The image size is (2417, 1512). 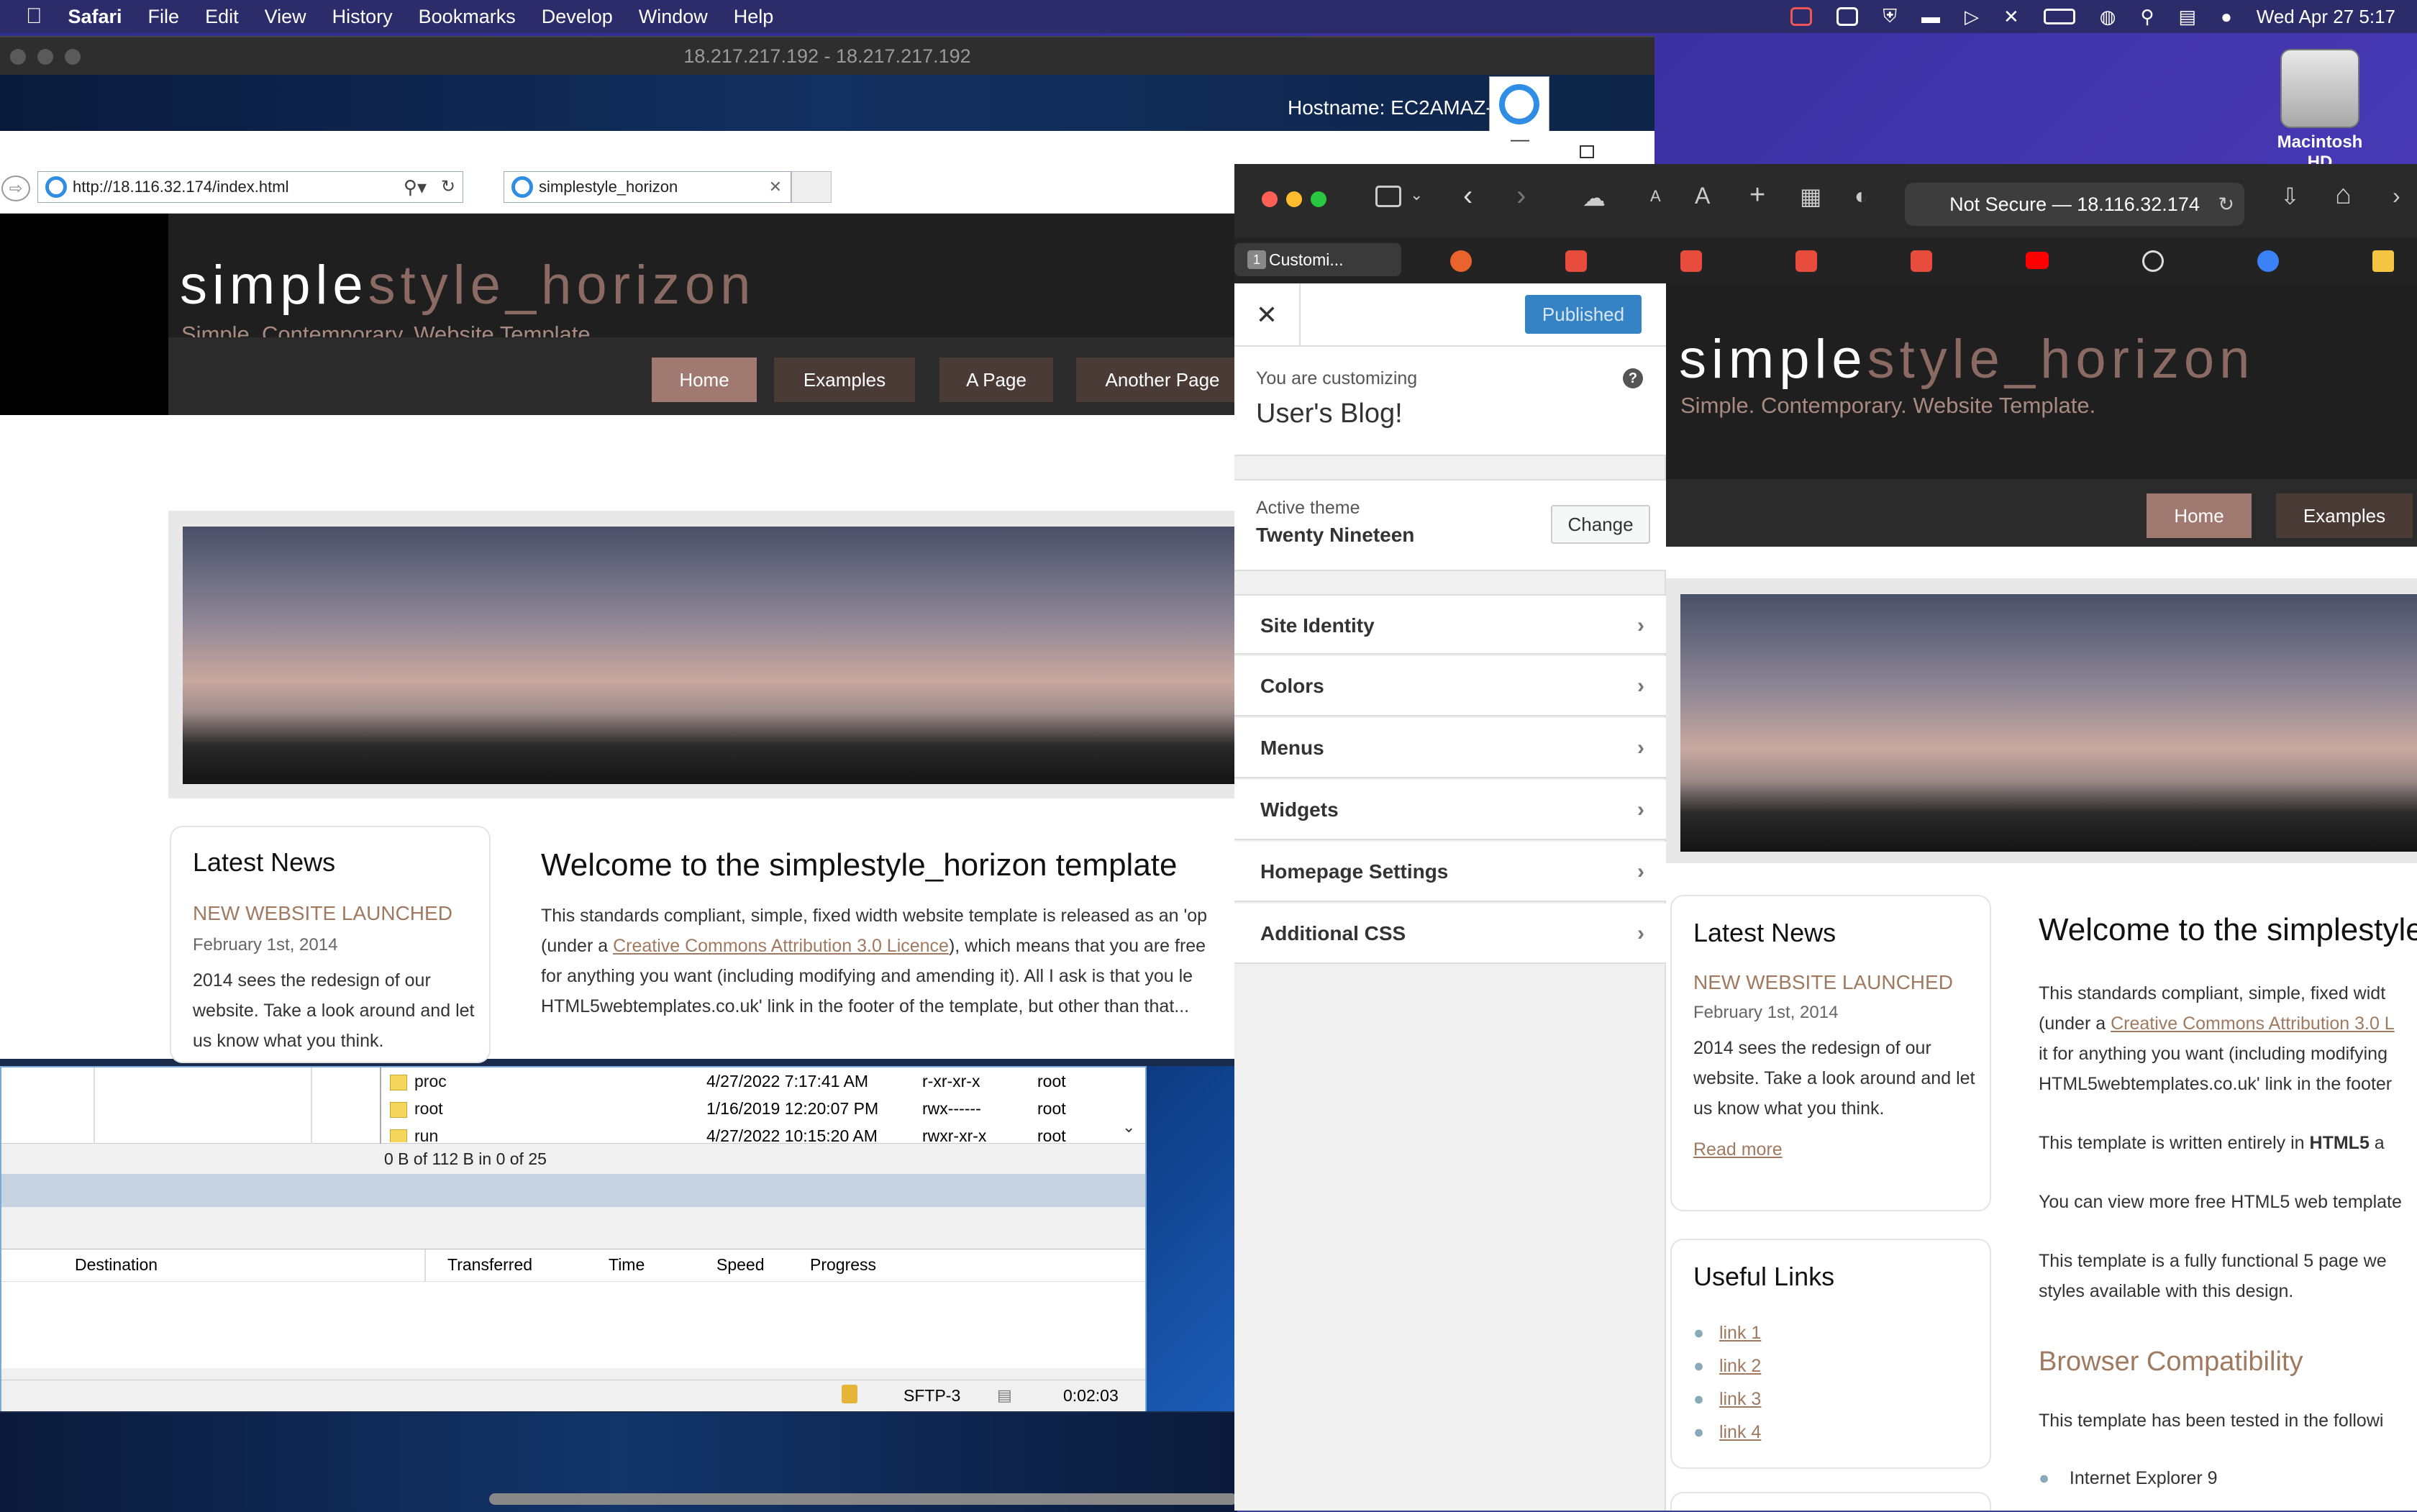 What do you see at coordinates (996, 379) in the screenshot?
I see `nav-a-page: A Page` at bounding box center [996, 379].